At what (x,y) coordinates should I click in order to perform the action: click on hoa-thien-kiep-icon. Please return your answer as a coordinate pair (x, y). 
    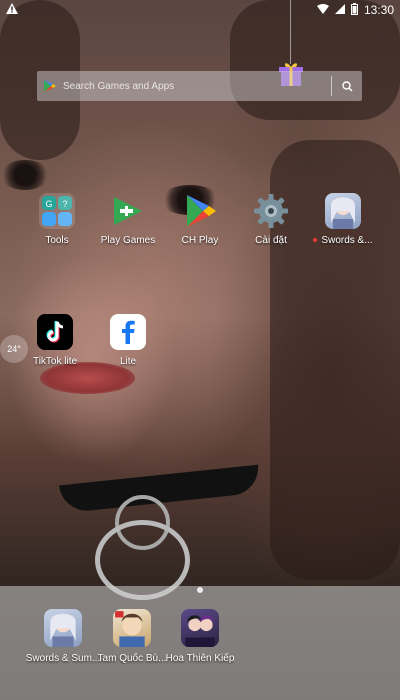
    Looking at the image, I should click on (200, 628).